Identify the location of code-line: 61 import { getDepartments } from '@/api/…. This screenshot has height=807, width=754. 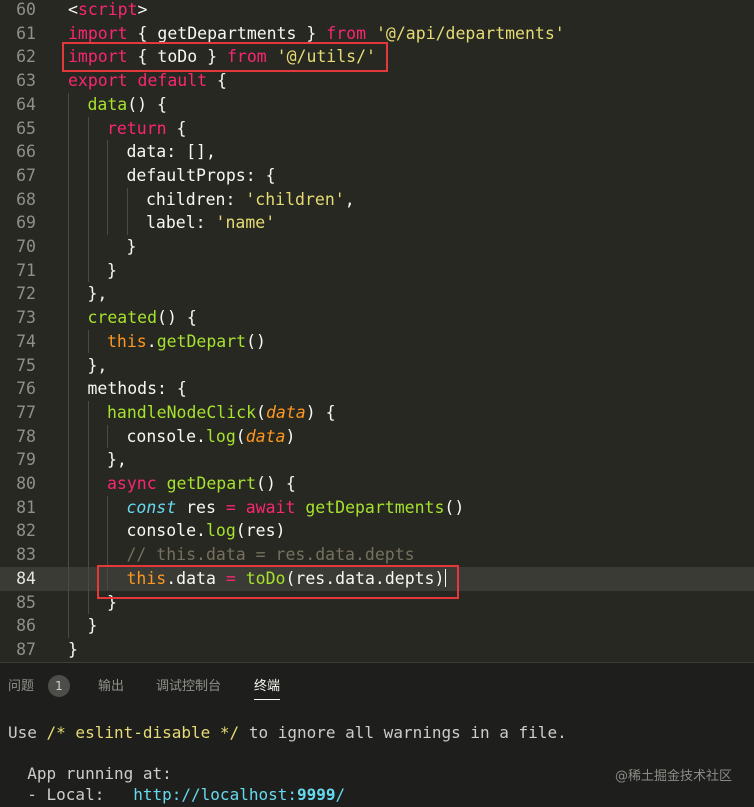
(377, 34).